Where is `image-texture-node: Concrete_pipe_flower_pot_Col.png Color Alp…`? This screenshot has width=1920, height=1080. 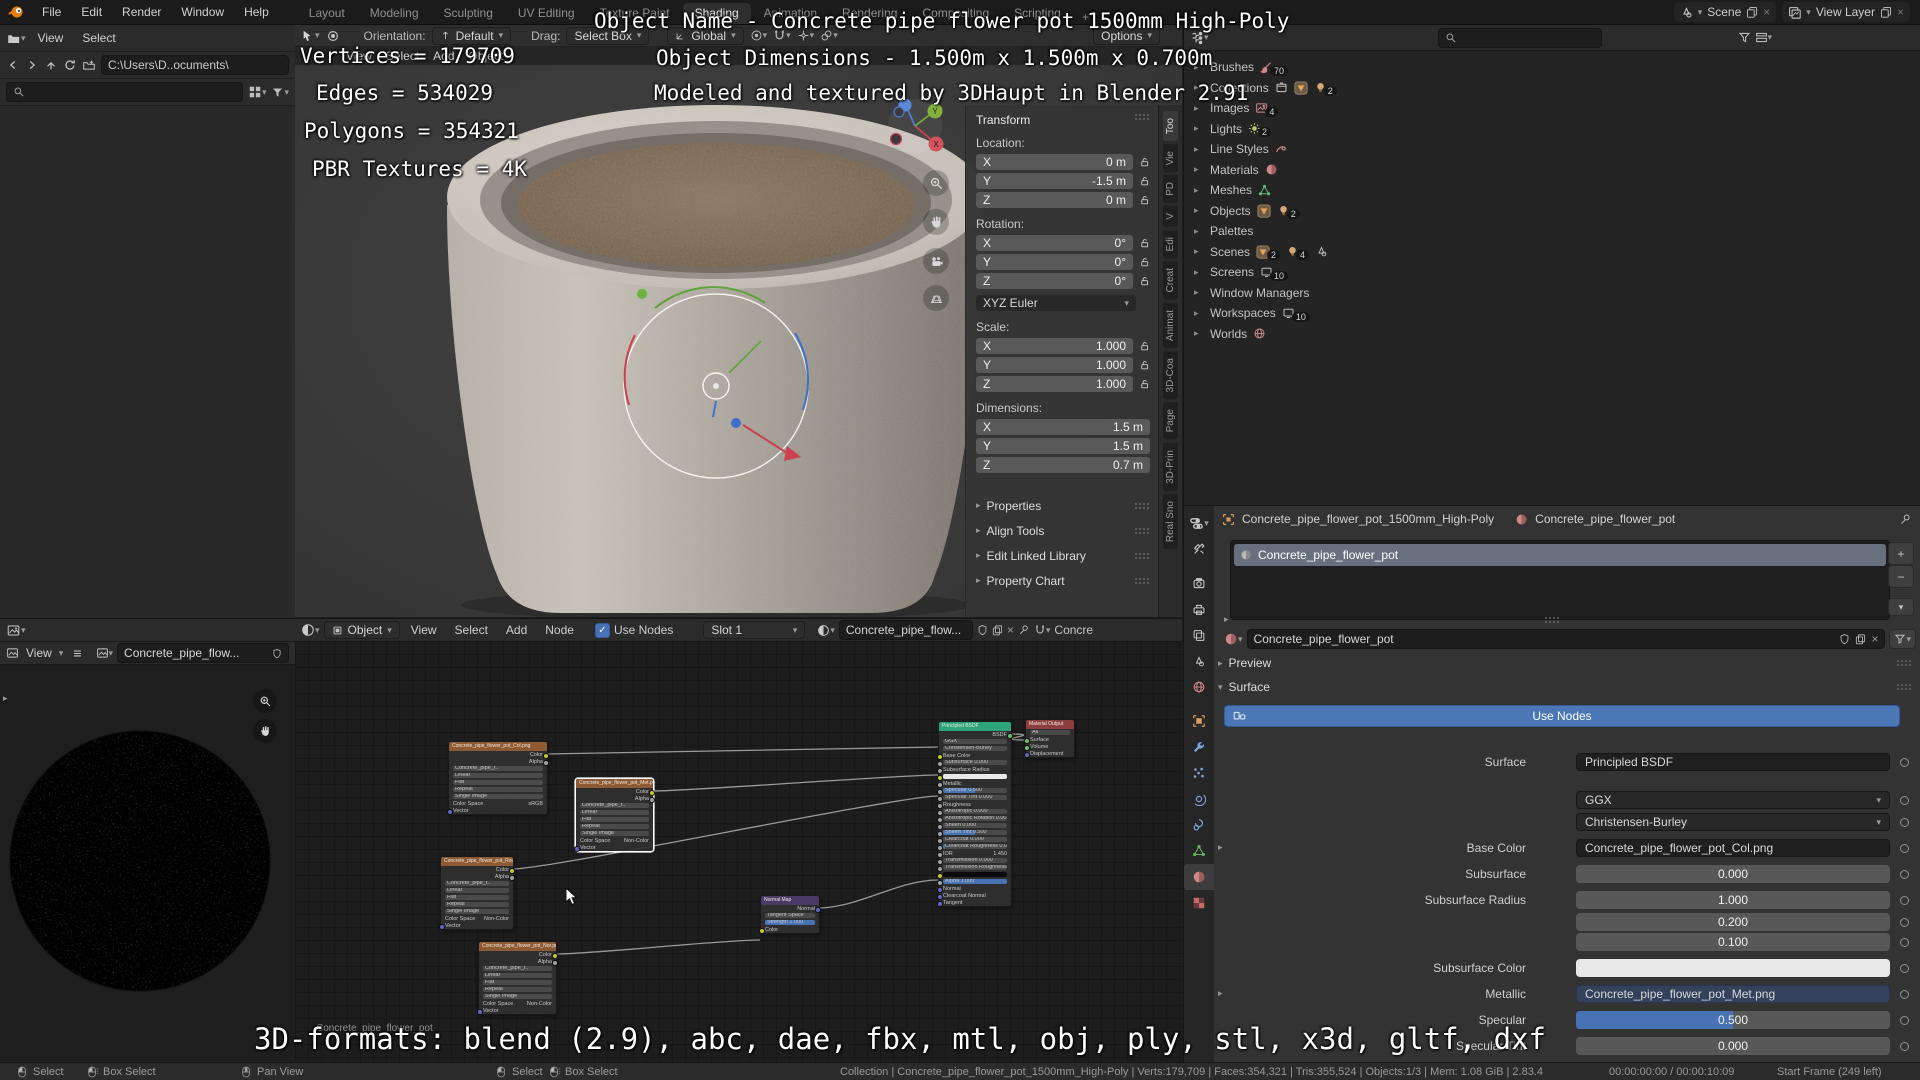
image-texture-node: Concrete_pipe_flower_pot_Col.png Color Alp… is located at coordinates (498, 778).